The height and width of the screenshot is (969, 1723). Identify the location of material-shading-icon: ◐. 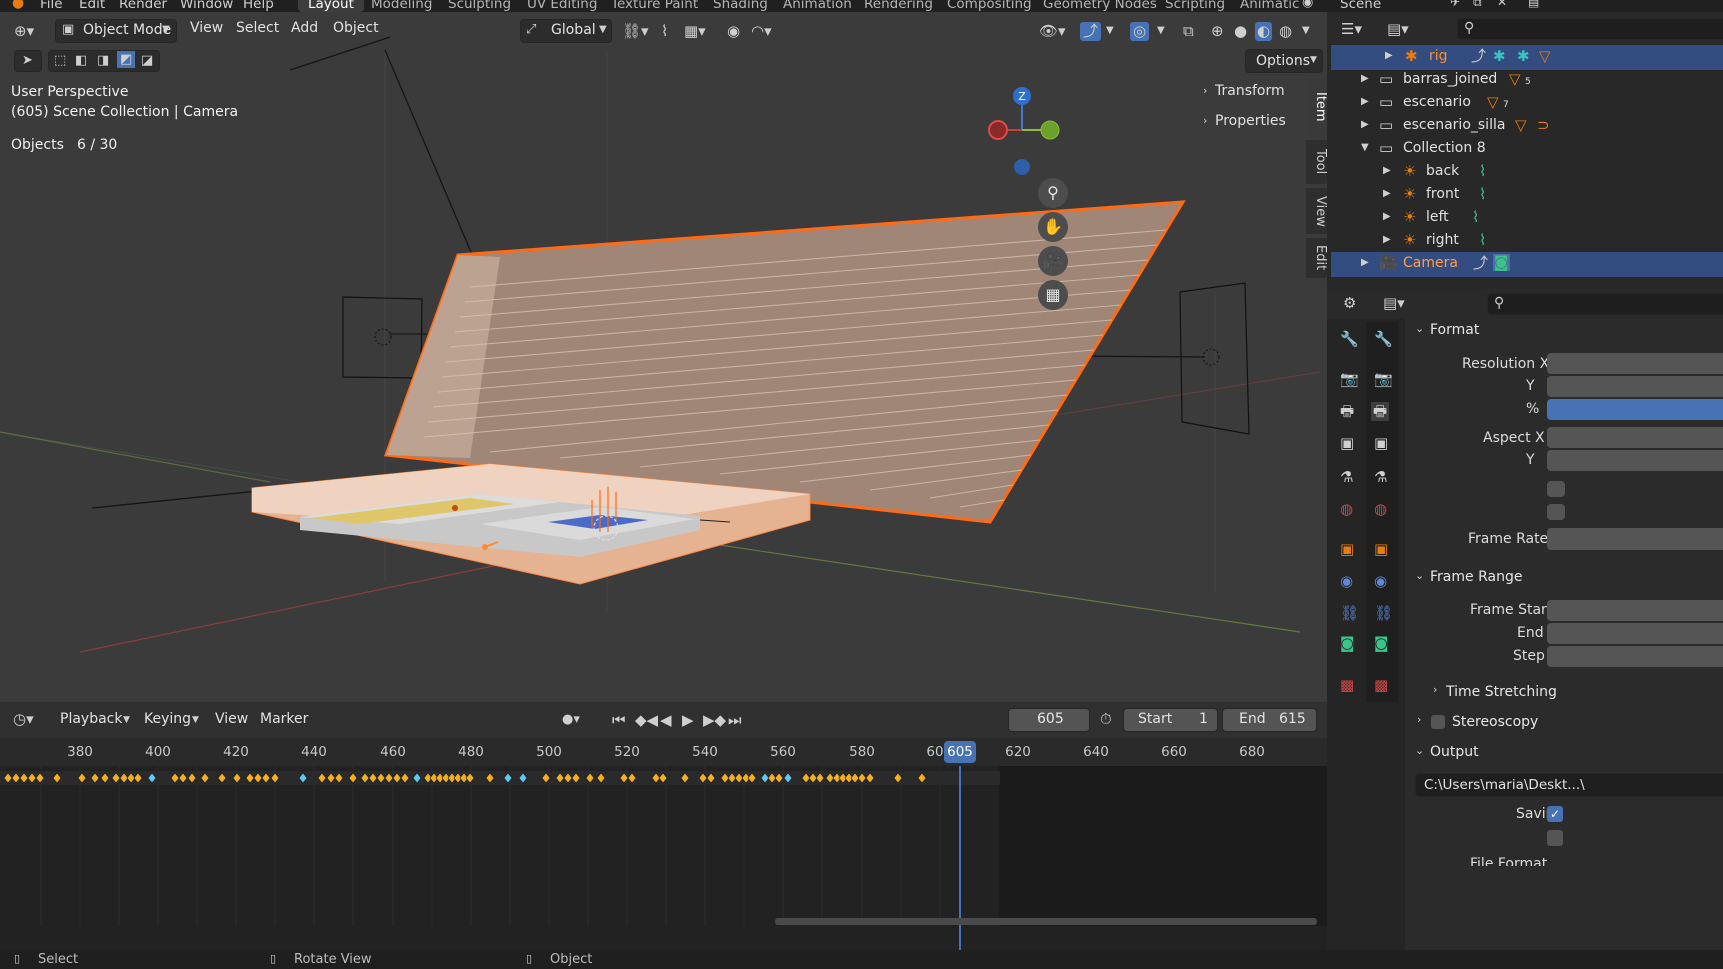
(1264, 31).